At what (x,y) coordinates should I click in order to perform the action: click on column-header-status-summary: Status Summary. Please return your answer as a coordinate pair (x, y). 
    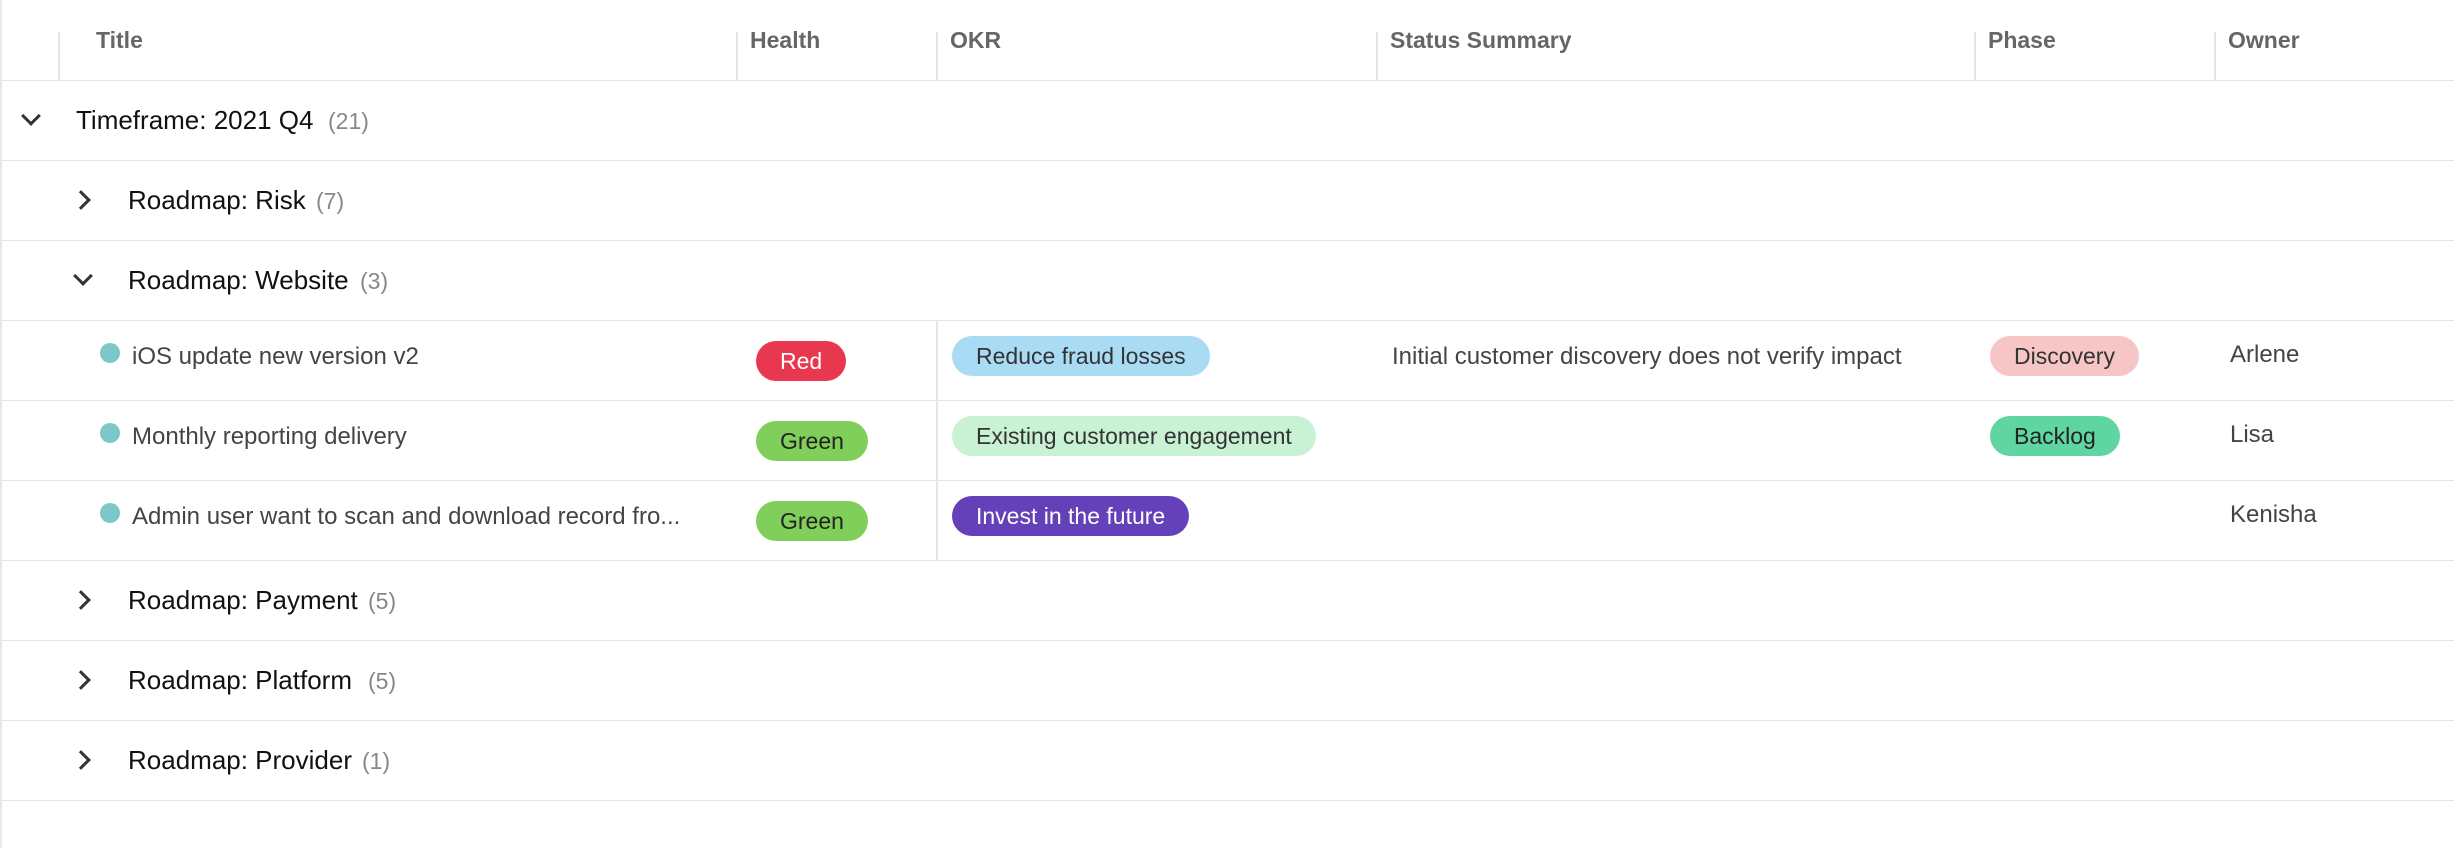
    Looking at the image, I should click on (1481, 40).